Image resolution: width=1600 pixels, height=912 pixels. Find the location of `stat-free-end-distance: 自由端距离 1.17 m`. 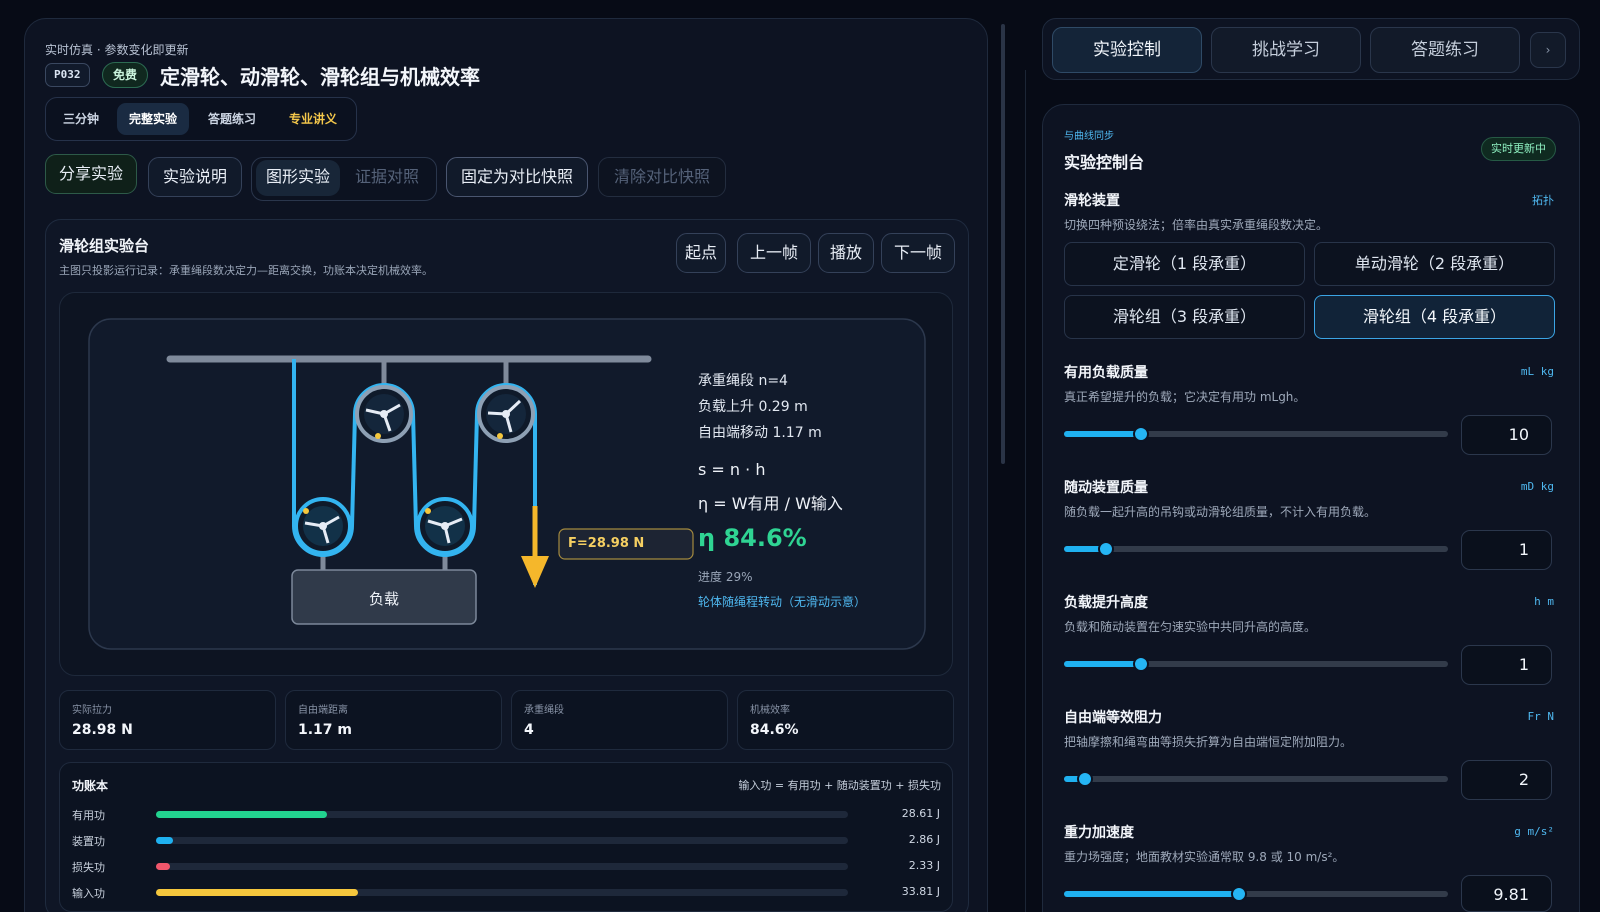

stat-free-end-distance: 自由端距离 1.17 m is located at coordinates (393, 720).